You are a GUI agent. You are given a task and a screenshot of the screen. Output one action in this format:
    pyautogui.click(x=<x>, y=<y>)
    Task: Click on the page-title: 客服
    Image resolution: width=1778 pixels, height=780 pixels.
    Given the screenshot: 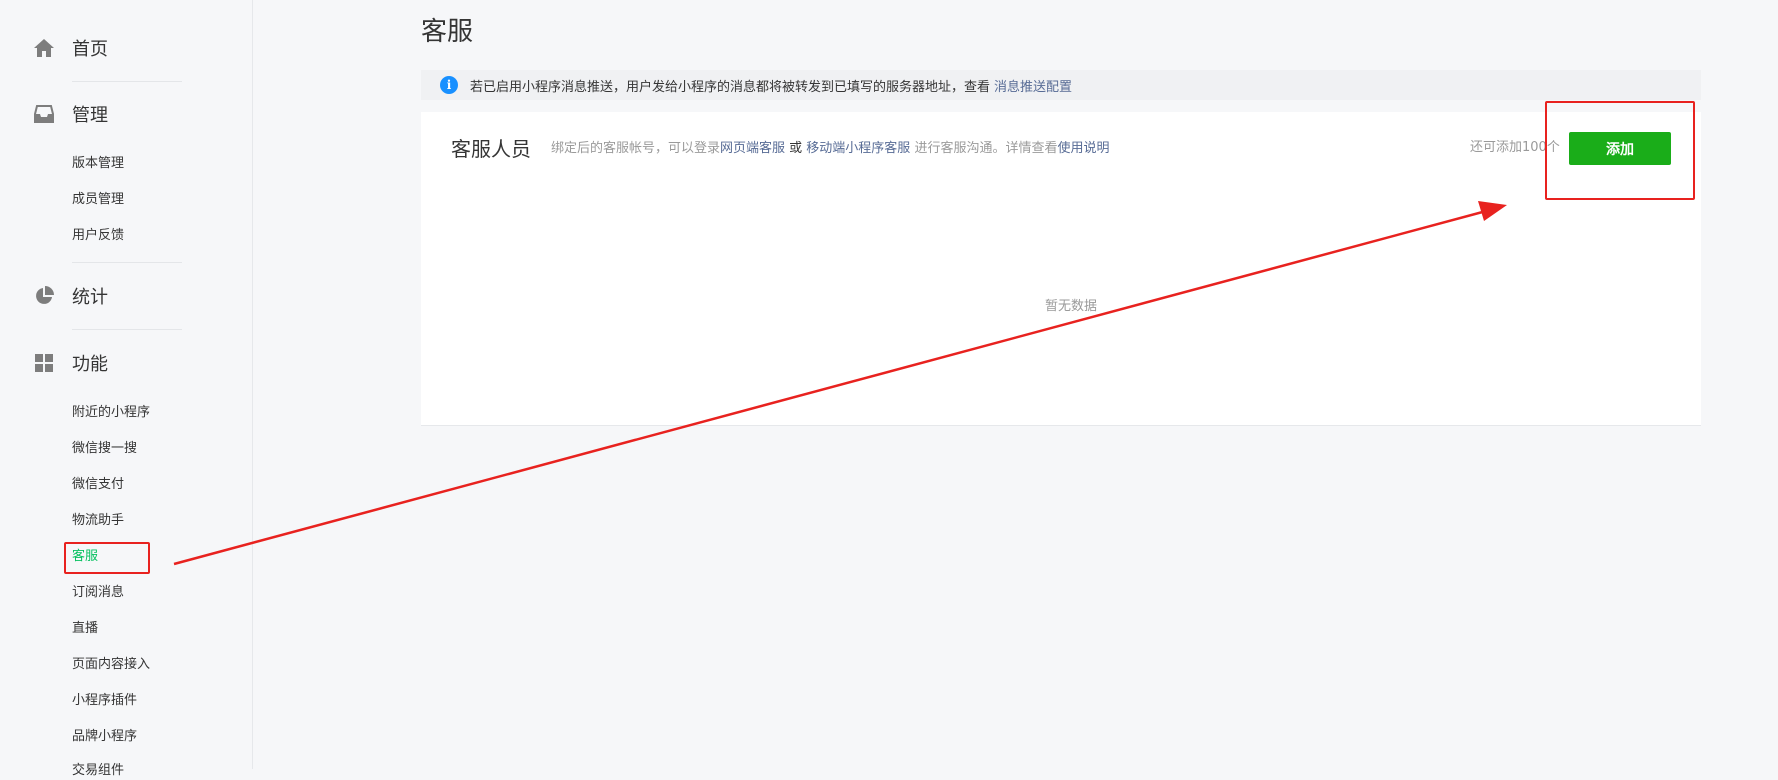 What is the action you would take?
    pyautogui.click(x=447, y=32)
    